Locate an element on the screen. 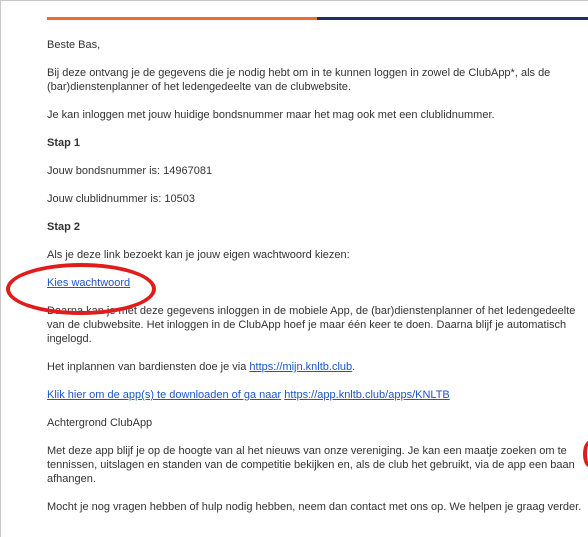 Image resolution: width=588 pixels, height=537 pixels. step1-heading: Stap 1 is located at coordinates (64, 143).